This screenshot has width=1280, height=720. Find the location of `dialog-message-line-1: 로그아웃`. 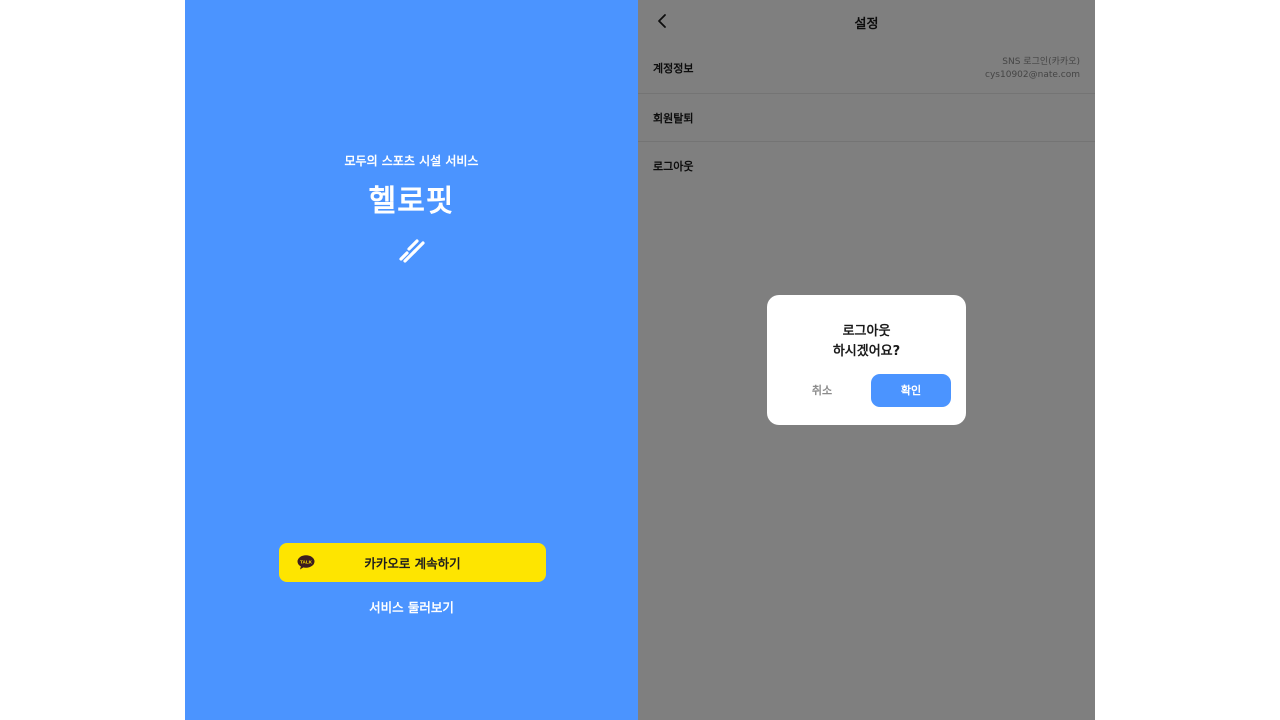

dialog-message-line-1: 로그아웃 is located at coordinates (866, 331).